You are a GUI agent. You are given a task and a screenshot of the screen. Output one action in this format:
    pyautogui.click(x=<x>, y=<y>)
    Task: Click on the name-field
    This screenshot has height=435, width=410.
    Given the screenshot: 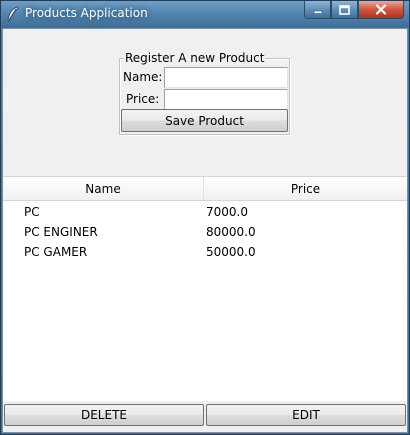 What is the action you would take?
    pyautogui.click(x=226, y=77)
    